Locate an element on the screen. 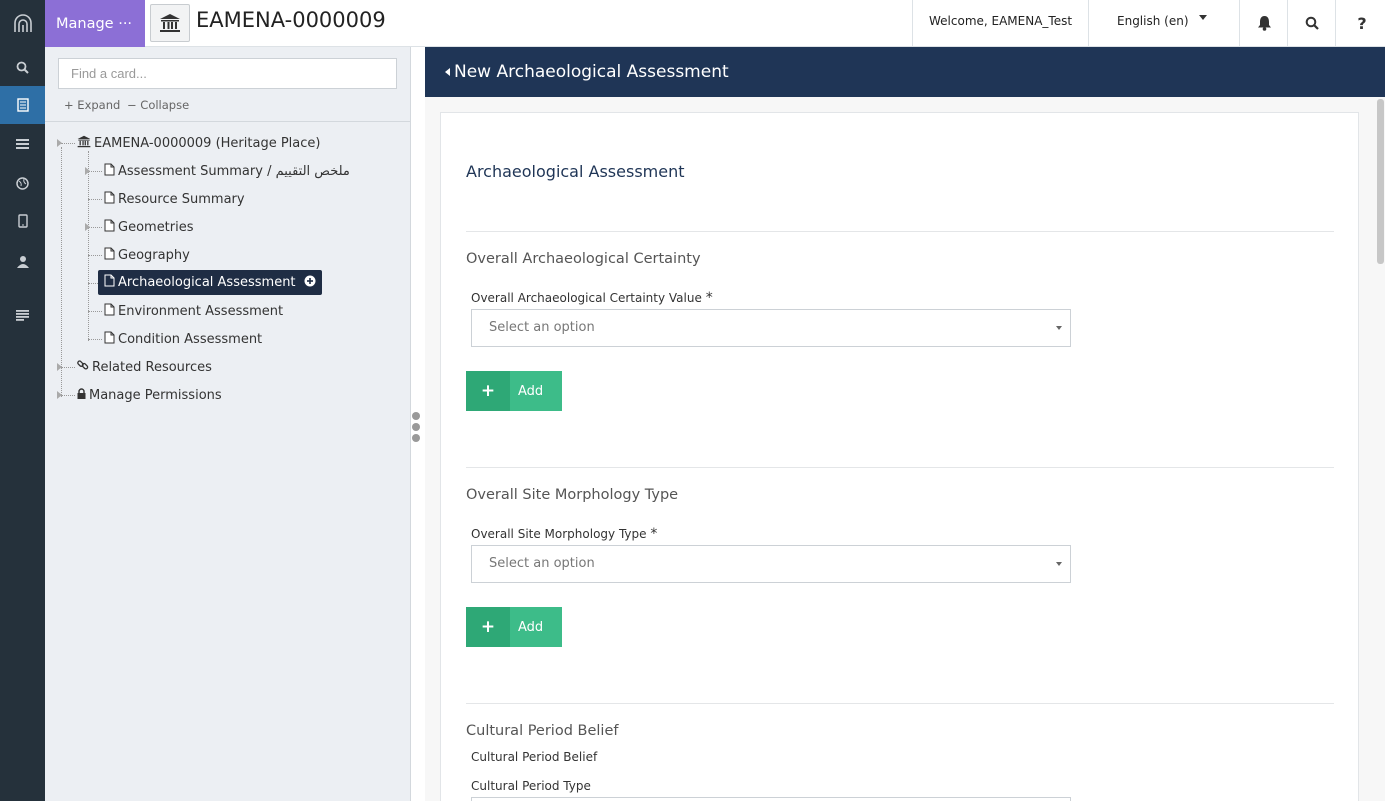 This screenshot has width=1385, height=801. add-button-label: Add is located at coordinates (531, 391).